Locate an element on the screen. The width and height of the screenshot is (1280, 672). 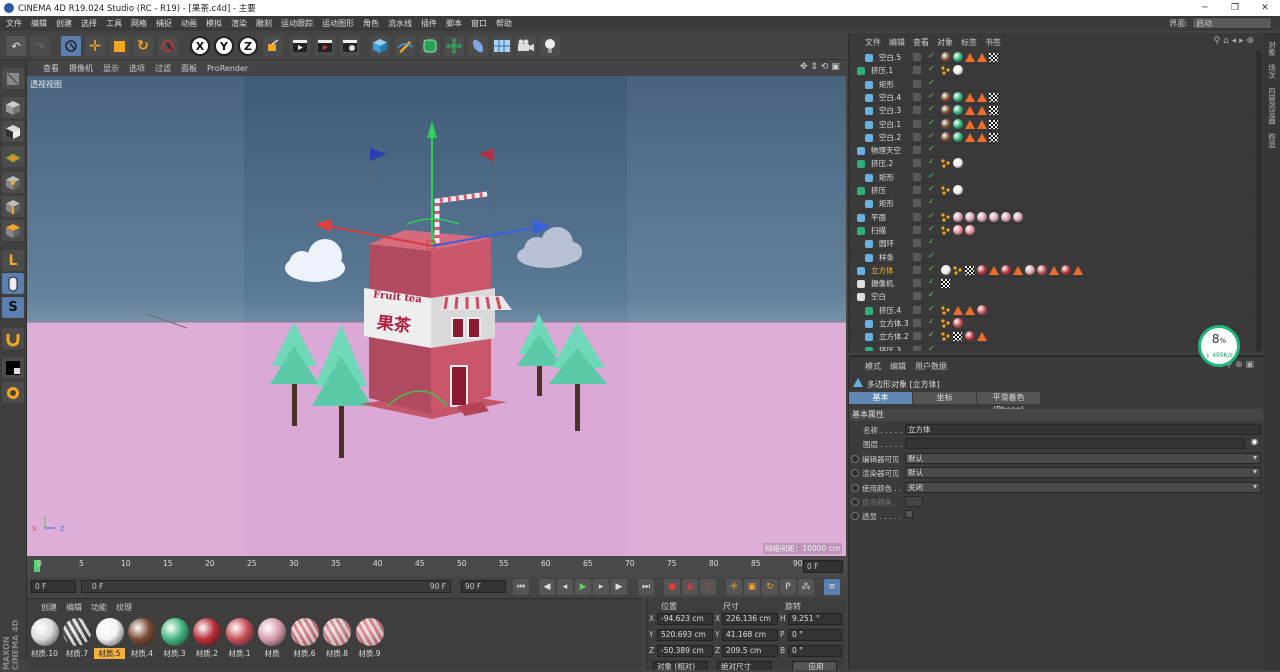
attribute-tab: 坐标 is located at coordinates (944, 398).